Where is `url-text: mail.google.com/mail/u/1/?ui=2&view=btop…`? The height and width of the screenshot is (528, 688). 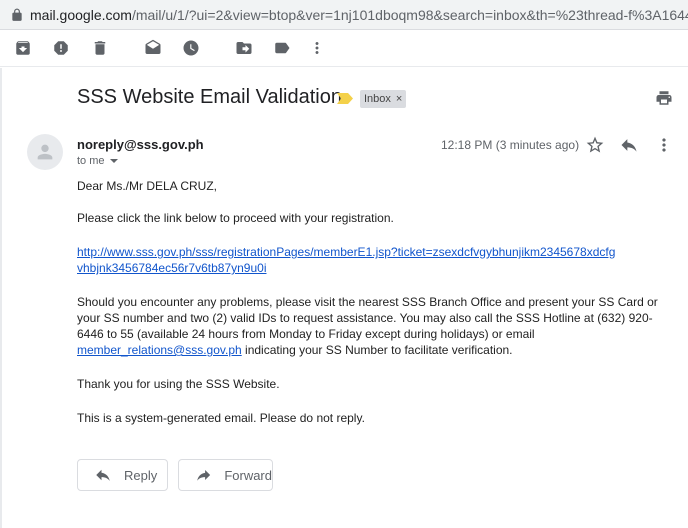
url-text: mail.google.com/mail/u/1/?ui=2&view=btop… is located at coordinates (359, 14).